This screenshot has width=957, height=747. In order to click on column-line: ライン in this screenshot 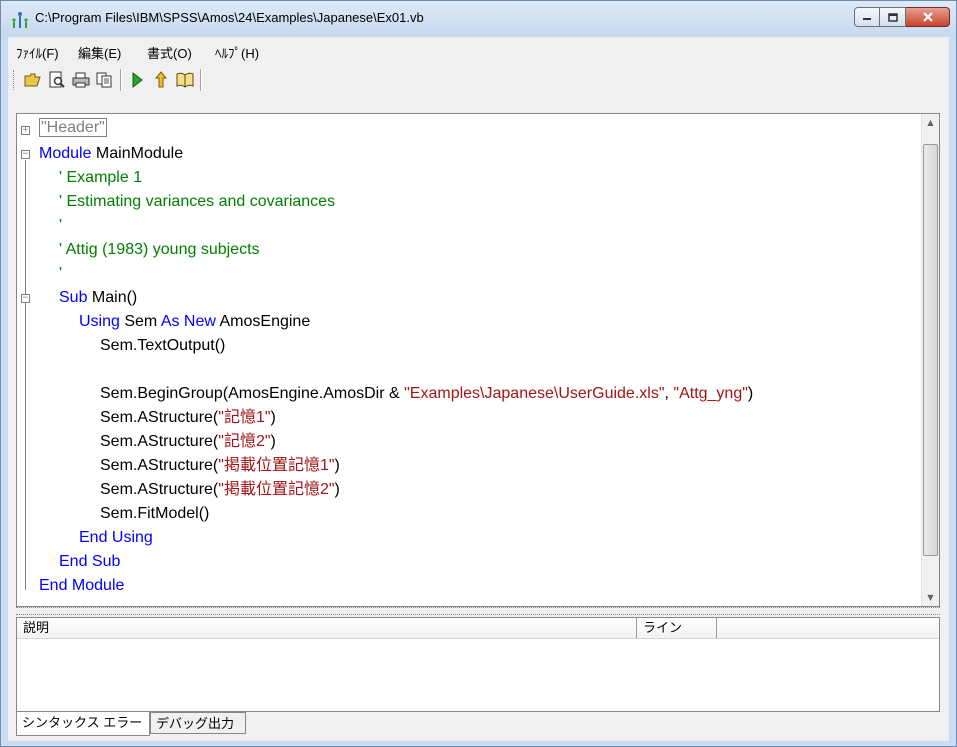, I will do `click(677, 628)`.